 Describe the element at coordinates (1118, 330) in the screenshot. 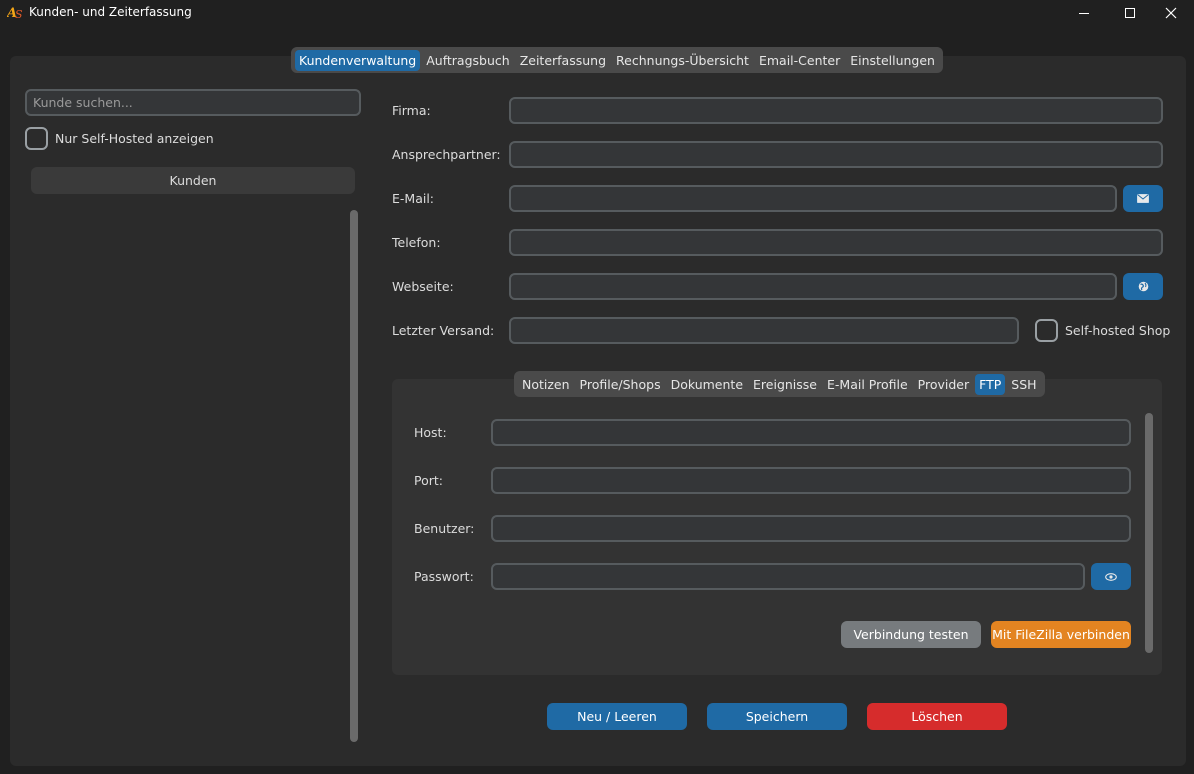

I see `self-hosted-label: Self-hosted Shop` at that location.